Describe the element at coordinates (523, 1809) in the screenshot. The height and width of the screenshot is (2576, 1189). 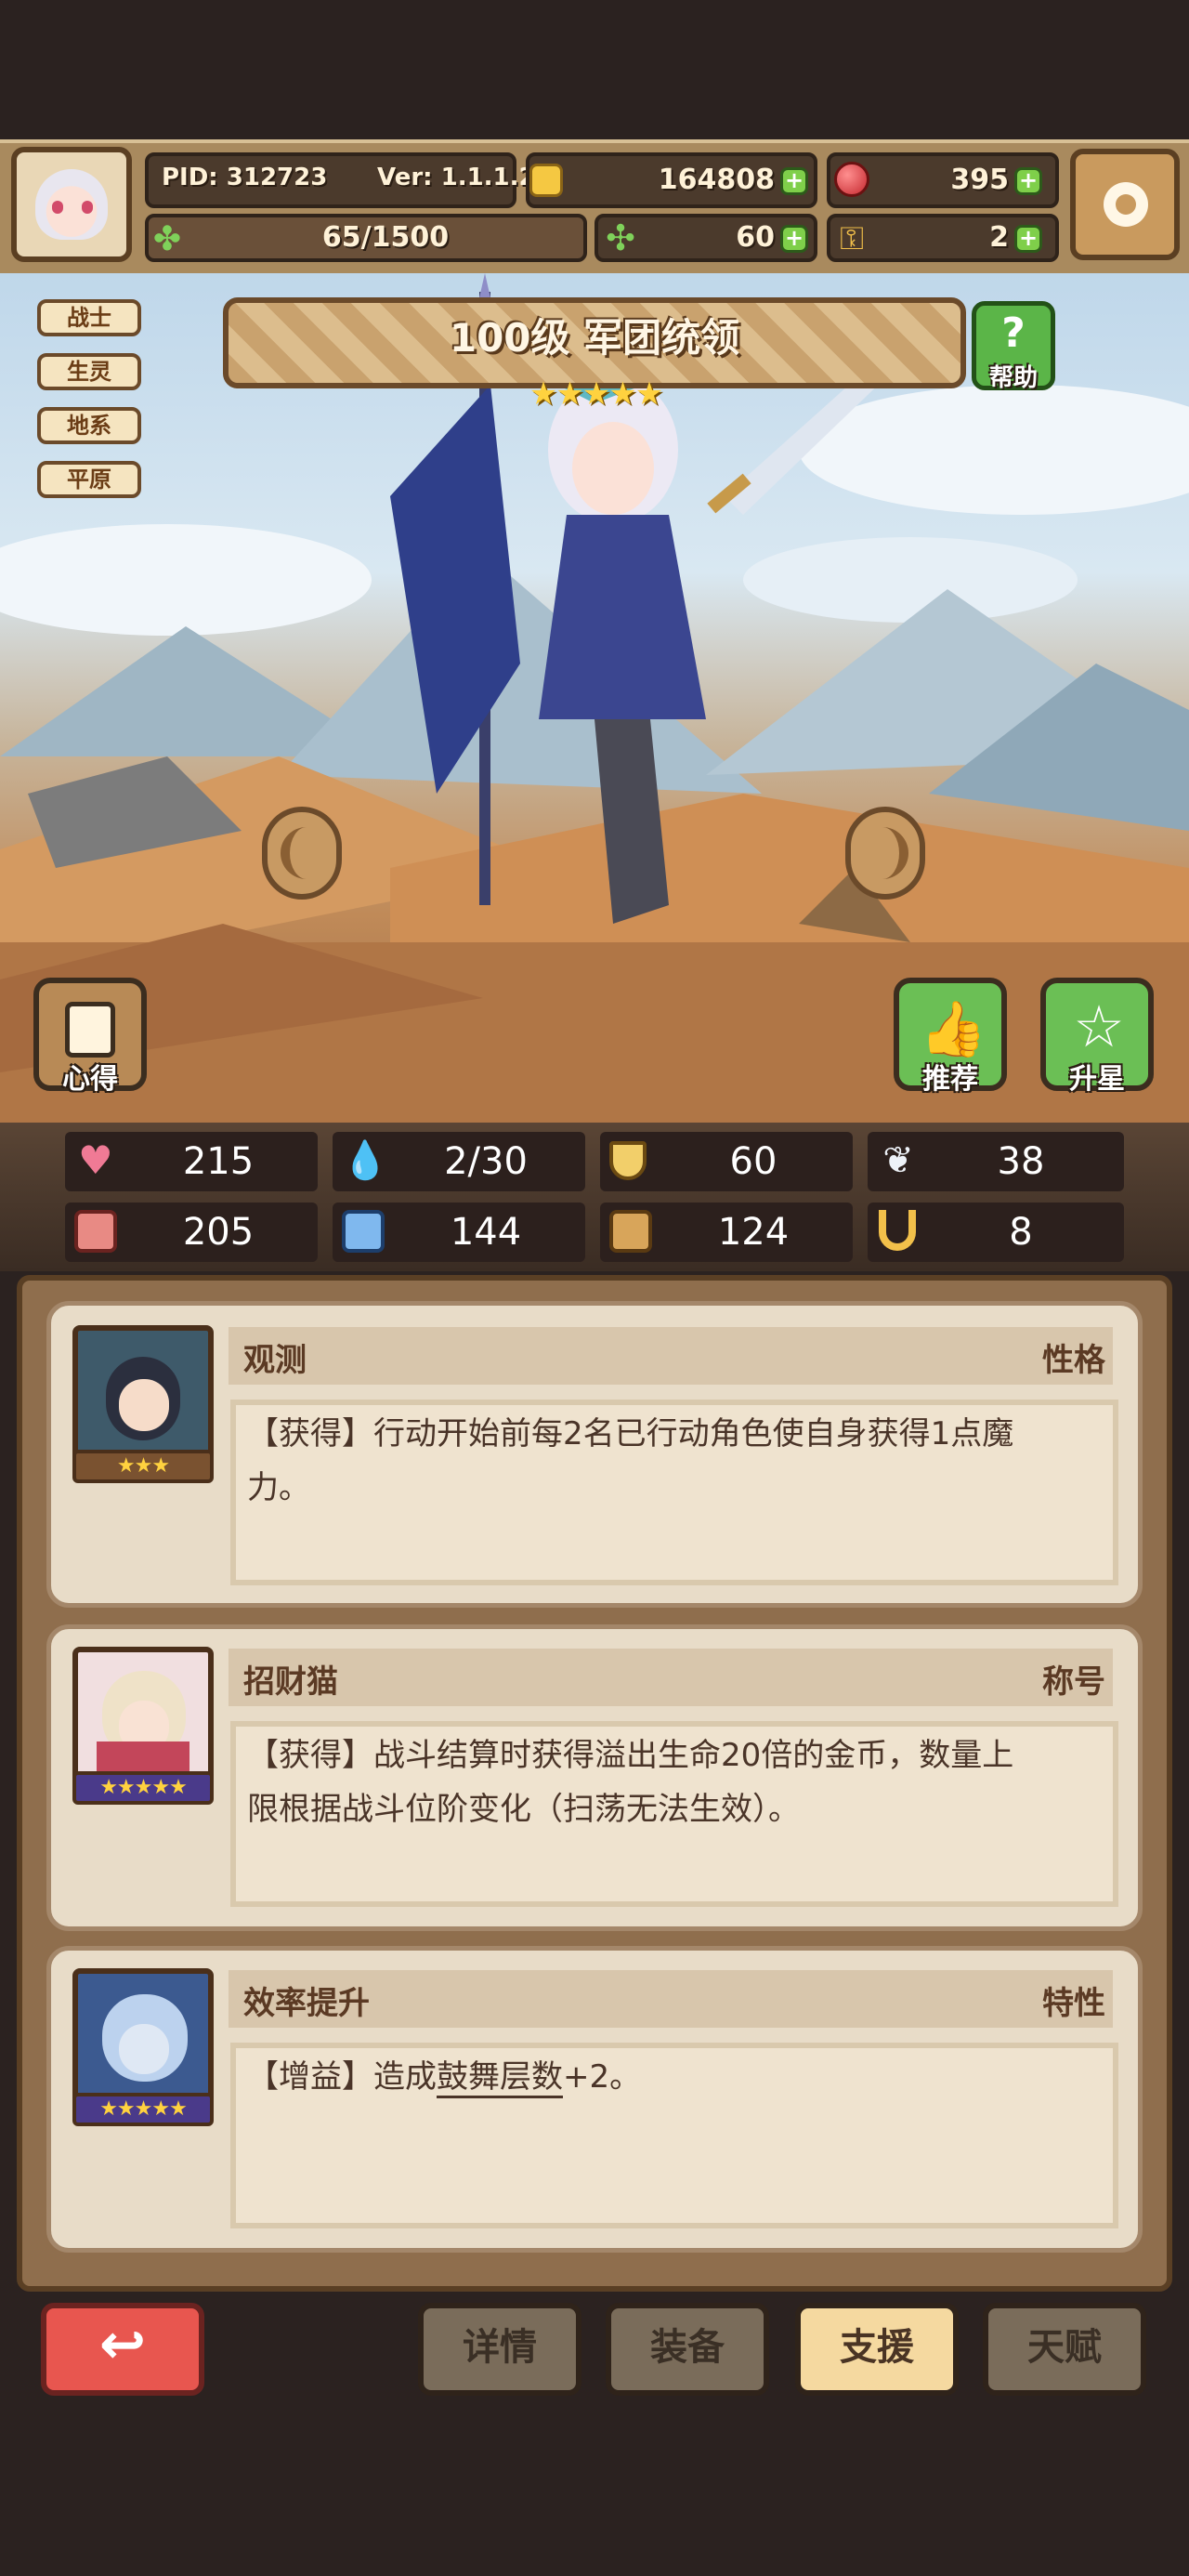
I see `card-desc-line: 限根据战斗位阶变化（扫荡无法生效）。` at that location.